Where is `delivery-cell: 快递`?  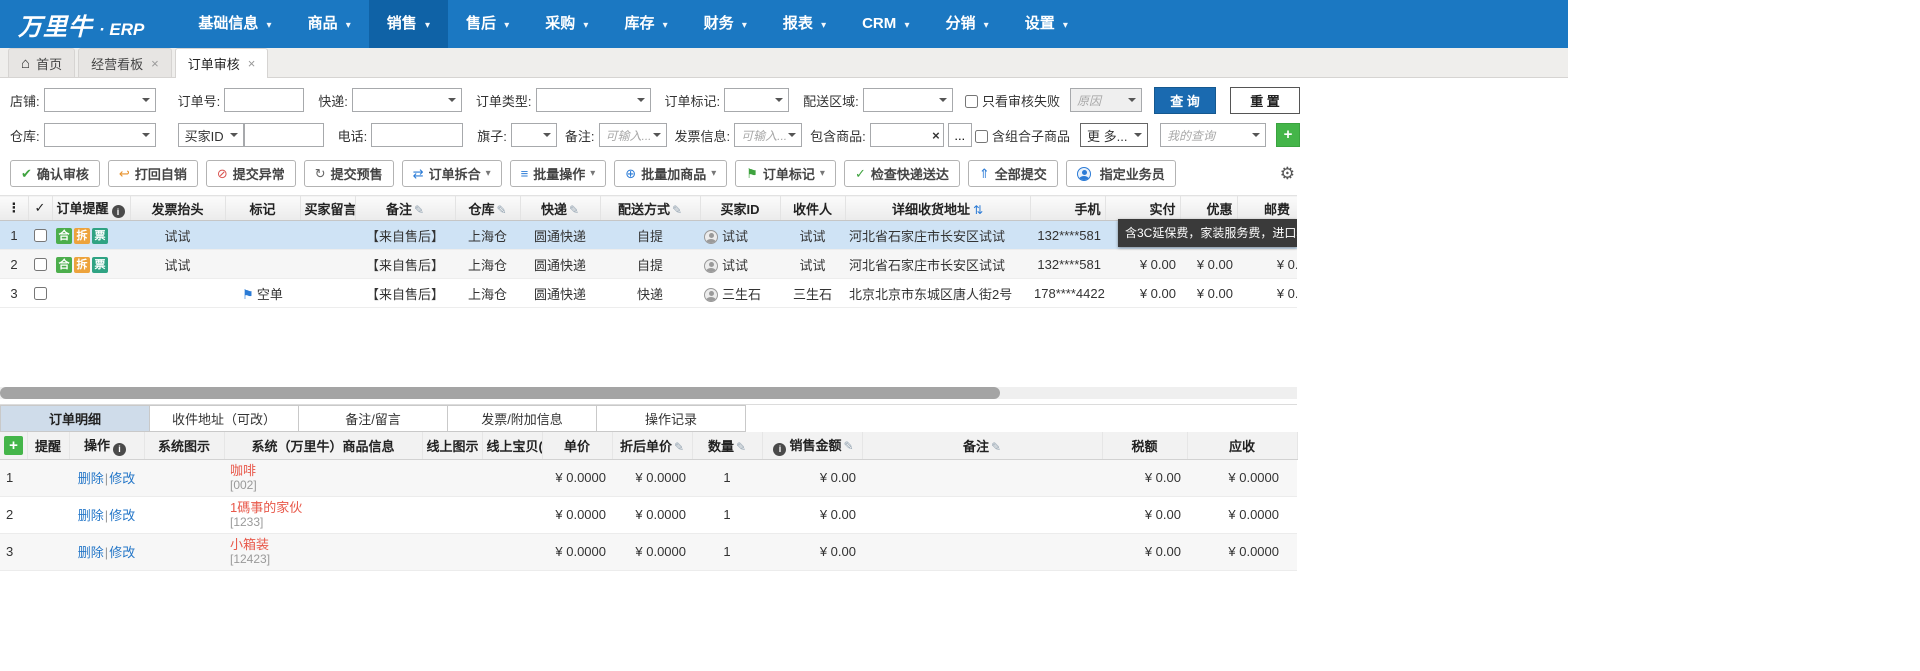 delivery-cell: 快递 is located at coordinates (650, 293).